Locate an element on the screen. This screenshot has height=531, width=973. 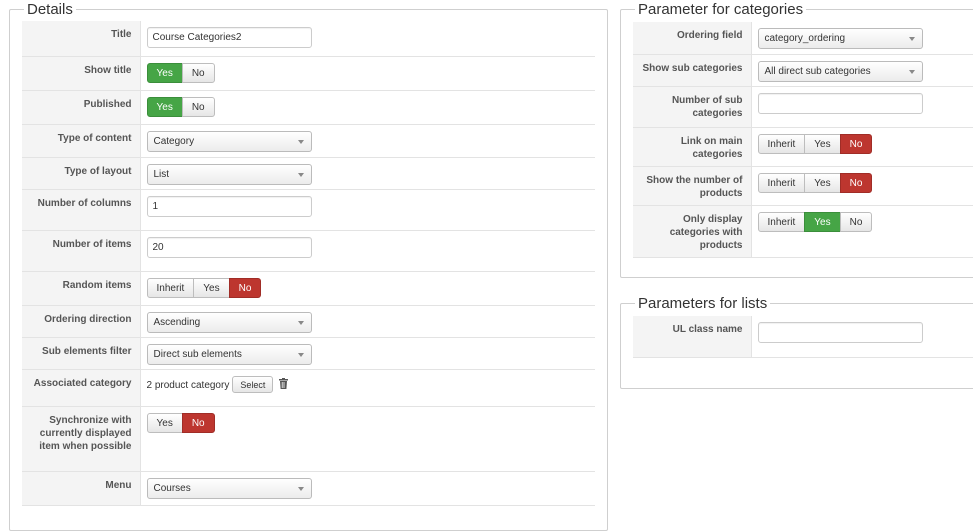
published-toggle: Yes No is located at coordinates (180, 106).